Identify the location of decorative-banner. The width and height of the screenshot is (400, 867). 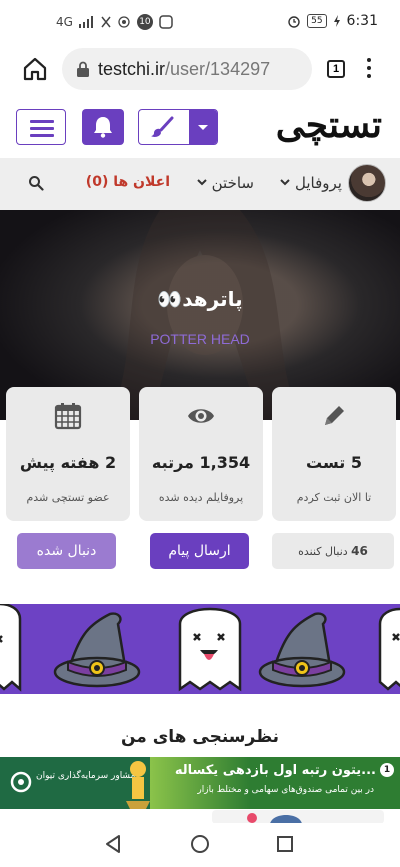
(200, 649).